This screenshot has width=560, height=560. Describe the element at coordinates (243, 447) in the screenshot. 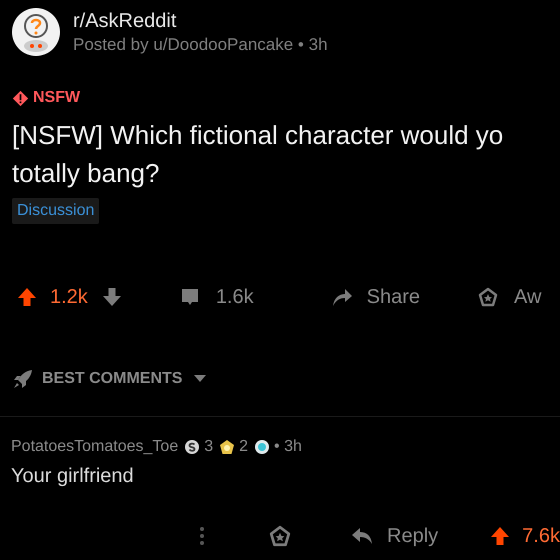

I see `award-count: 2` at that location.